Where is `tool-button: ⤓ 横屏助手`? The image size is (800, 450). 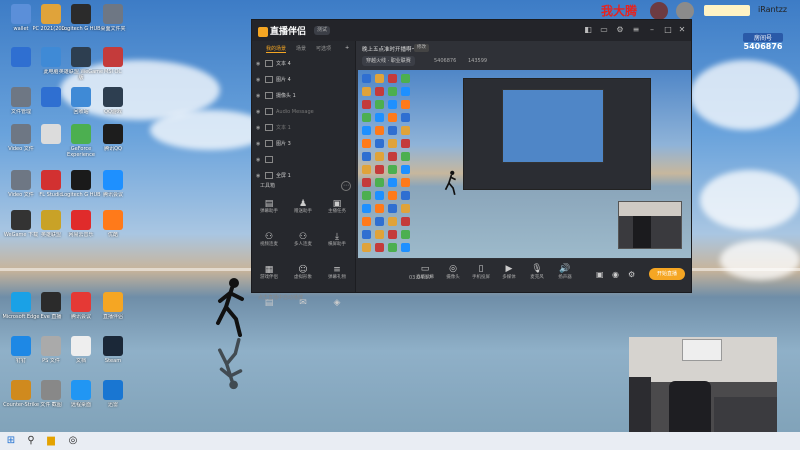 tool-button: ⤓ 横屏助手 is located at coordinates (337, 243).